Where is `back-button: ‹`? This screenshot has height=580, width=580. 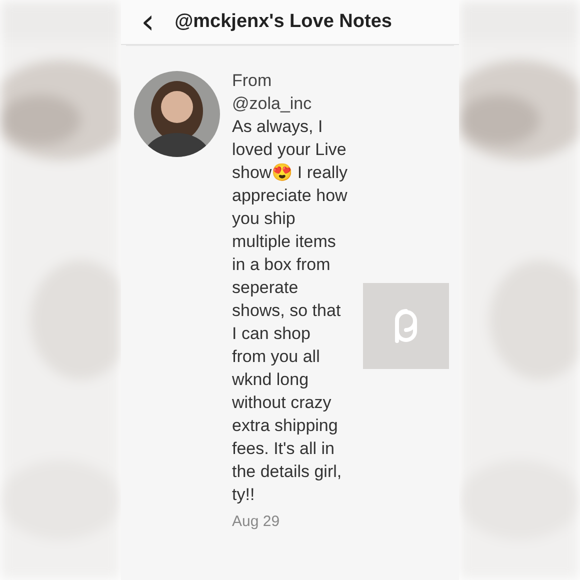
back-button: ‹ is located at coordinates (148, 22).